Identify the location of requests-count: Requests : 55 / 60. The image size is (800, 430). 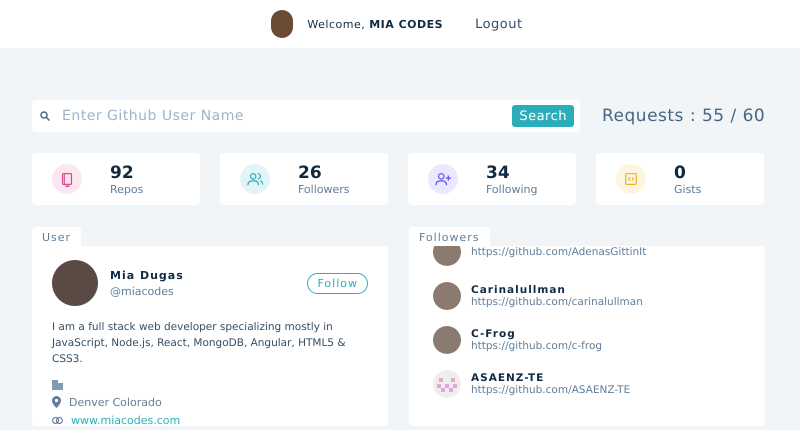
(684, 116).